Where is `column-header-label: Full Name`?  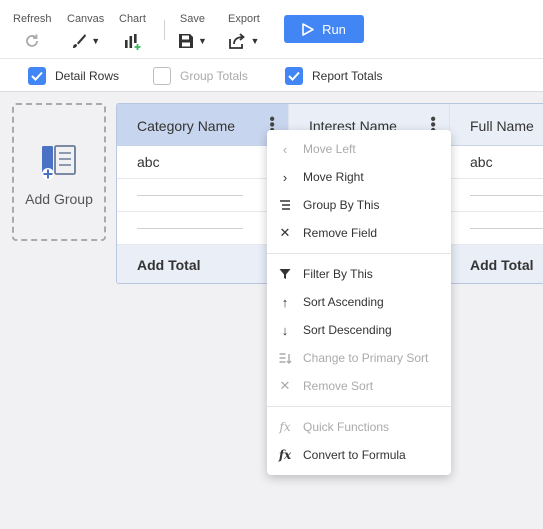
column-header-label: Full Name is located at coordinates (502, 126).